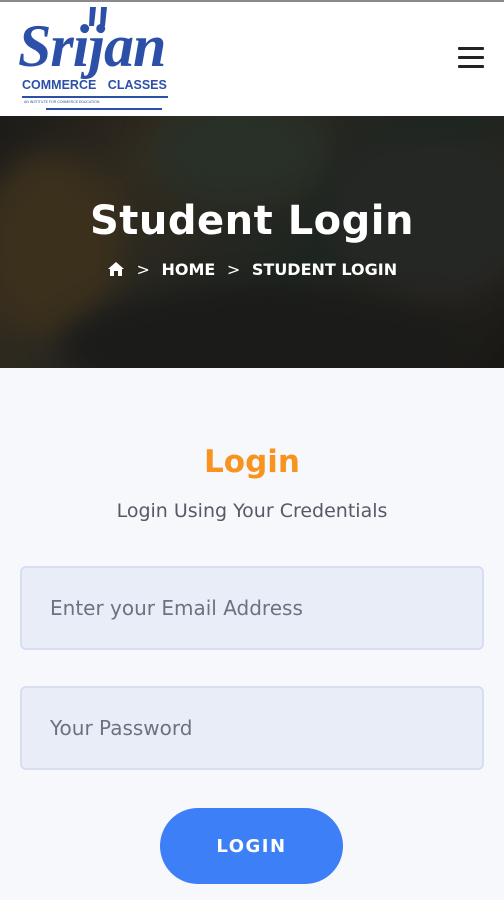 This screenshot has height=900, width=504. I want to click on logo-left-word: COMMERCE, so click(59, 85).